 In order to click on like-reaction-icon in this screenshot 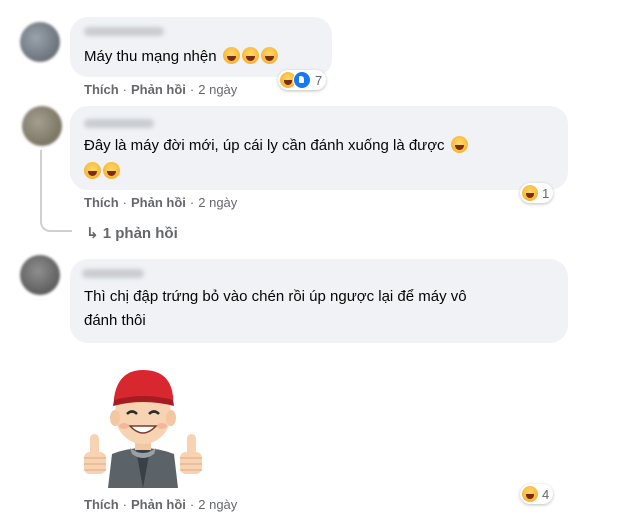, I will do `click(302, 80)`.